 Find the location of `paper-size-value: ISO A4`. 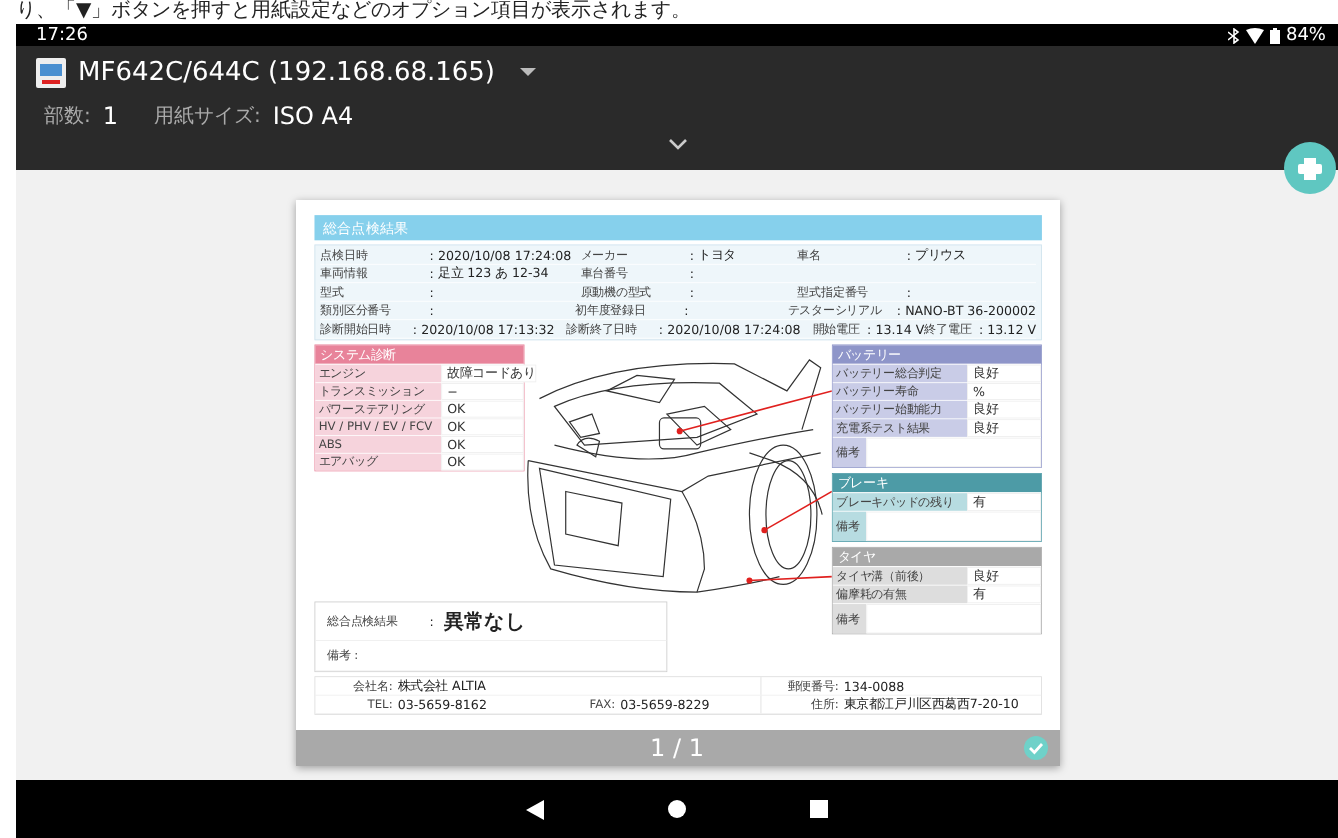

paper-size-value: ISO A4 is located at coordinates (313, 116).